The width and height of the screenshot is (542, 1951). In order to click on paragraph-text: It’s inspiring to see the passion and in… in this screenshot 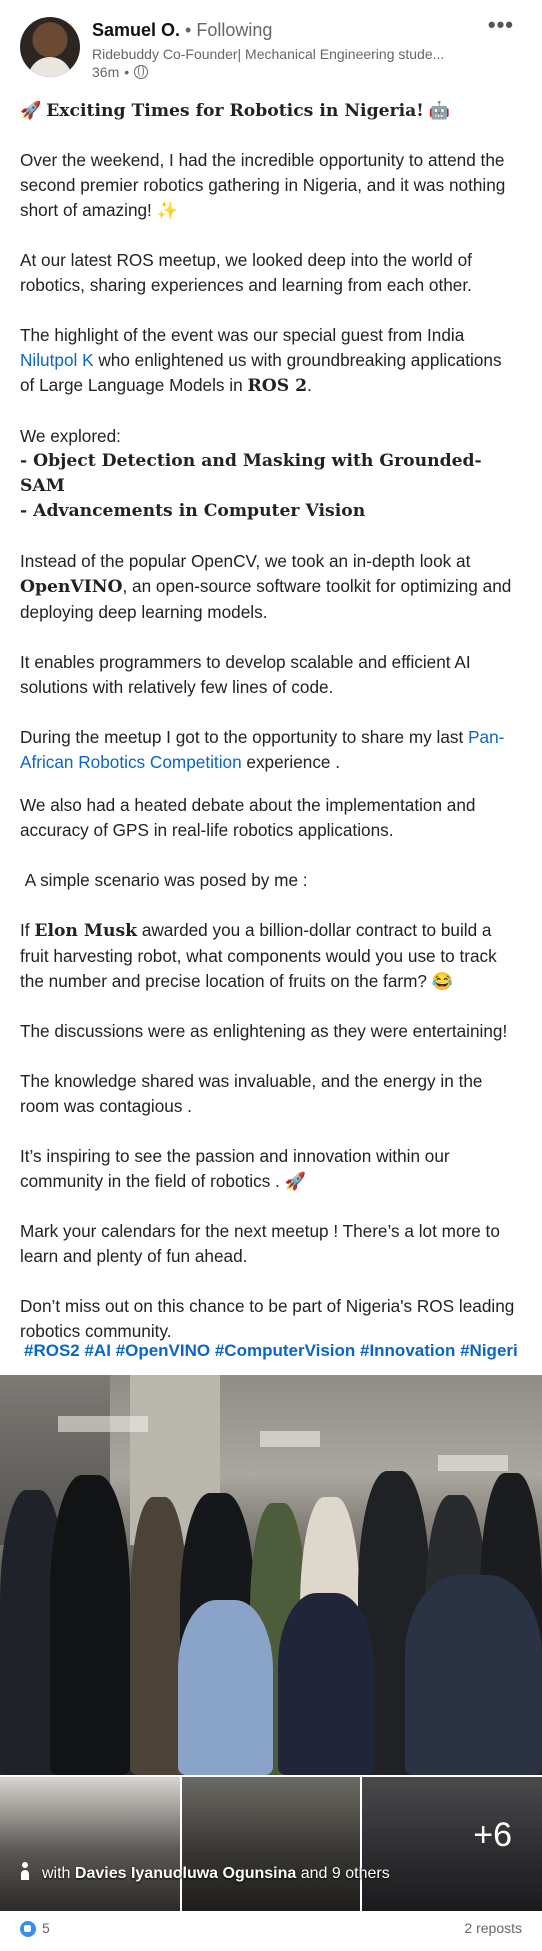, I will do `click(237, 1168)`.